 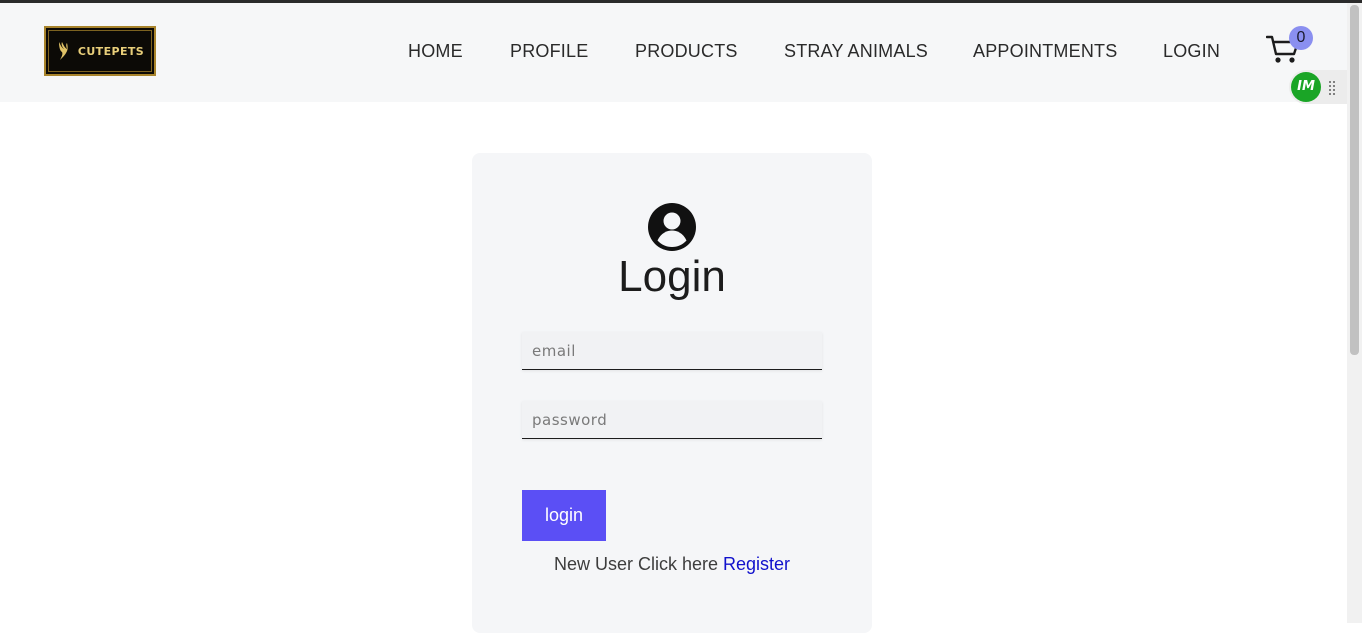 I want to click on nav-stray-animals: STRAY ANIMALS, so click(x=856, y=51).